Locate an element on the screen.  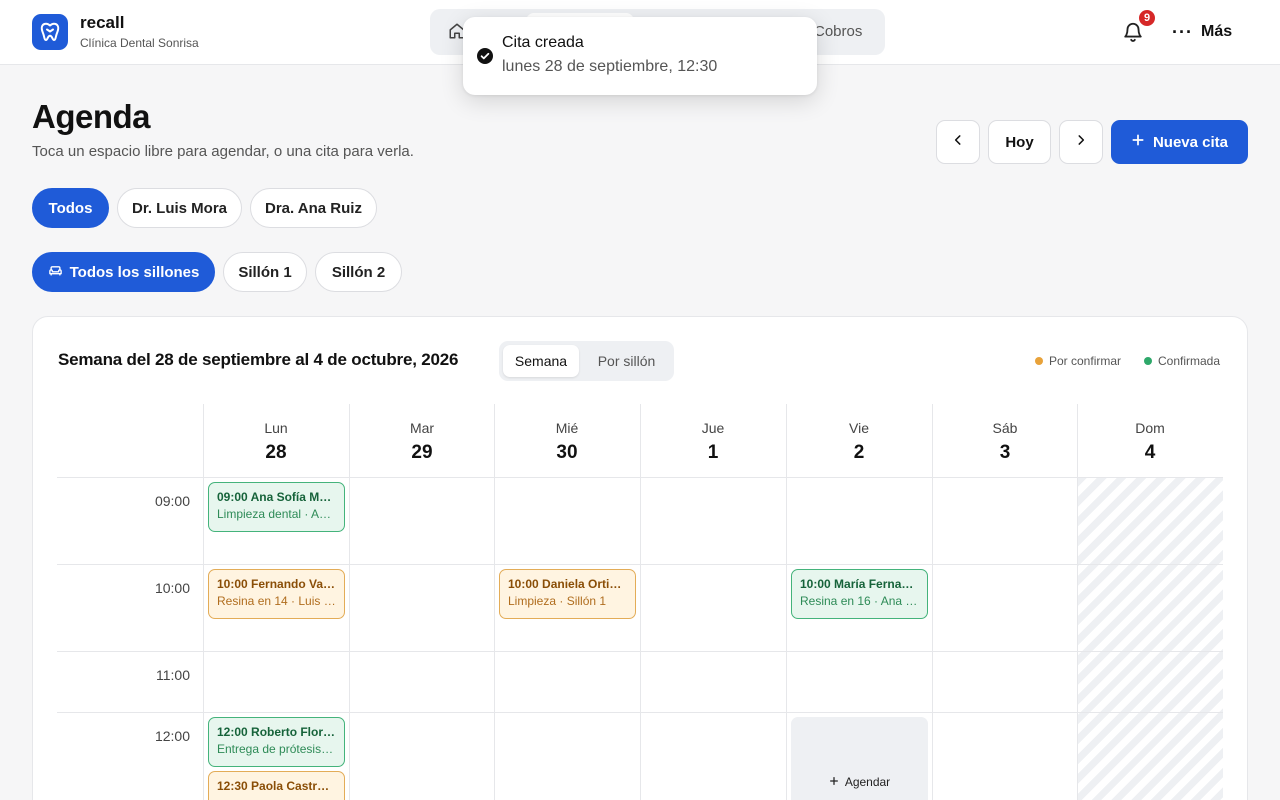
brand-name: recall is located at coordinates (102, 22).